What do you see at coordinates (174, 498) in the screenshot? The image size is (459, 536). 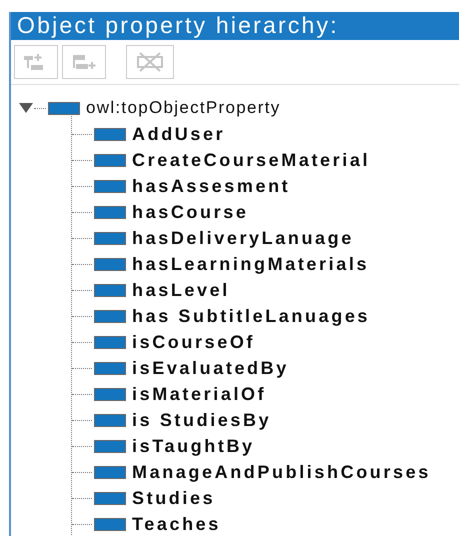 I see `tree-item: Studies` at bounding box center [174, 498].